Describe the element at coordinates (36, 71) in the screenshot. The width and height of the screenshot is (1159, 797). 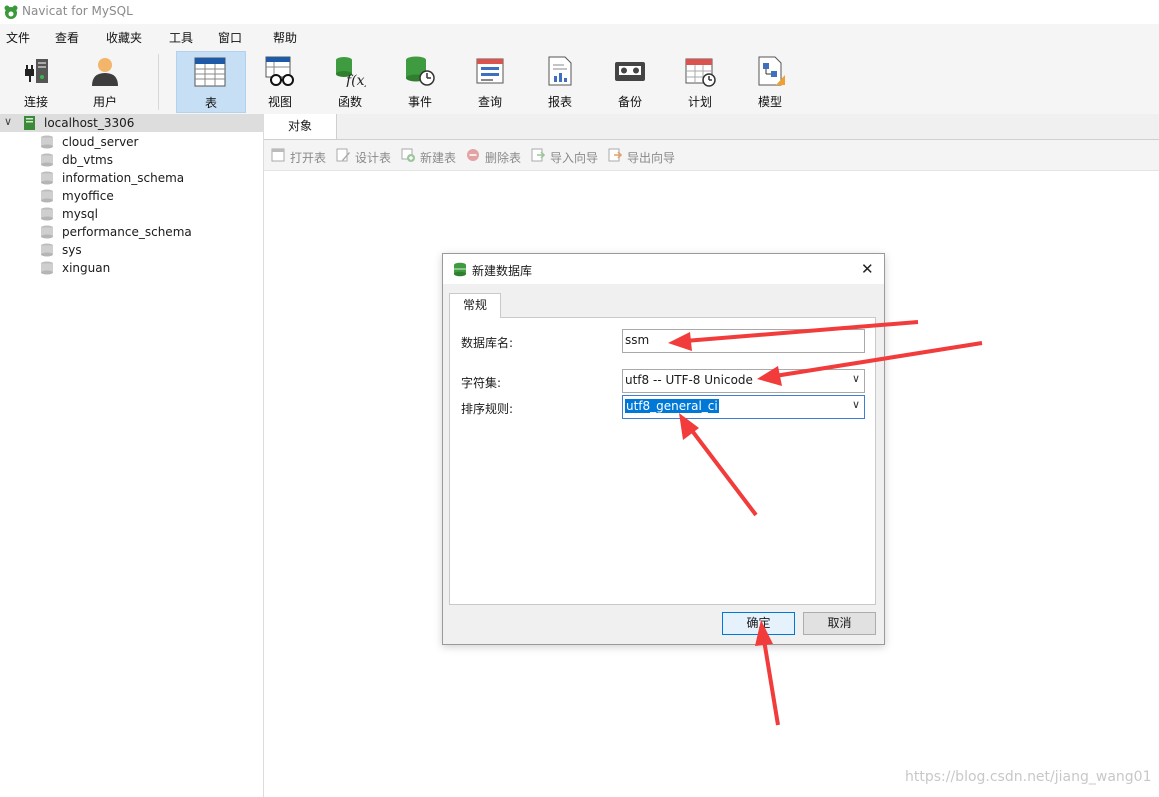
I see `connection-plug-icon` at that location.